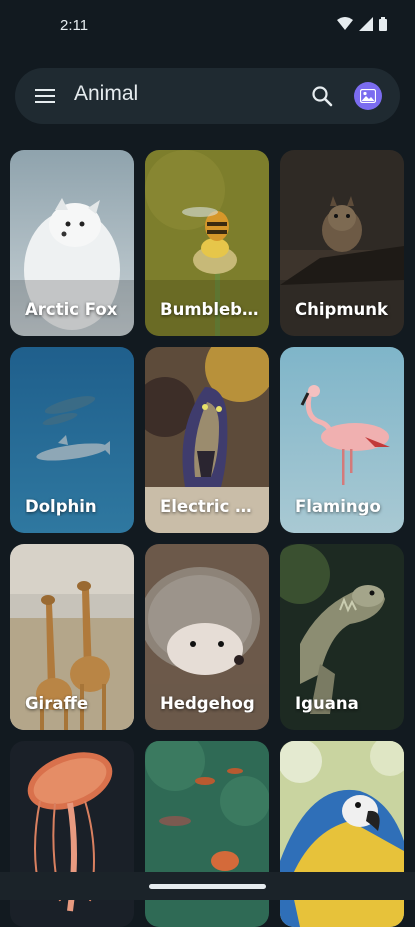 The image size is (415, 927). I want to click on status-time: 2:11, so click(74, 25).